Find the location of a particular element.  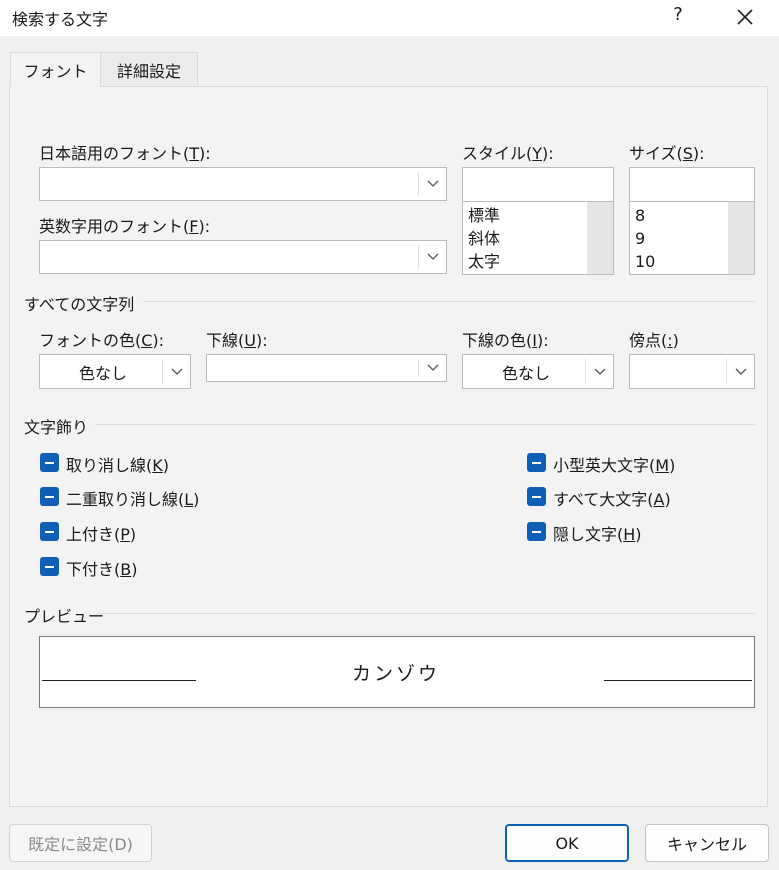

emphasis-label: 傍点(:) is located at coordinates (654, 340).